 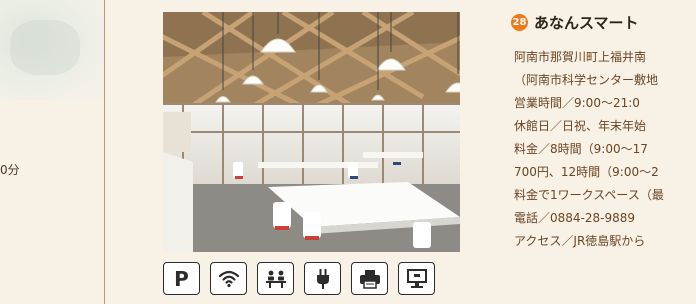 What do you see at coordinates (580, 241) in the screenshot?
I see `detail-access: アクセス／JR徳島駅から` at bounding box center [580, 241].